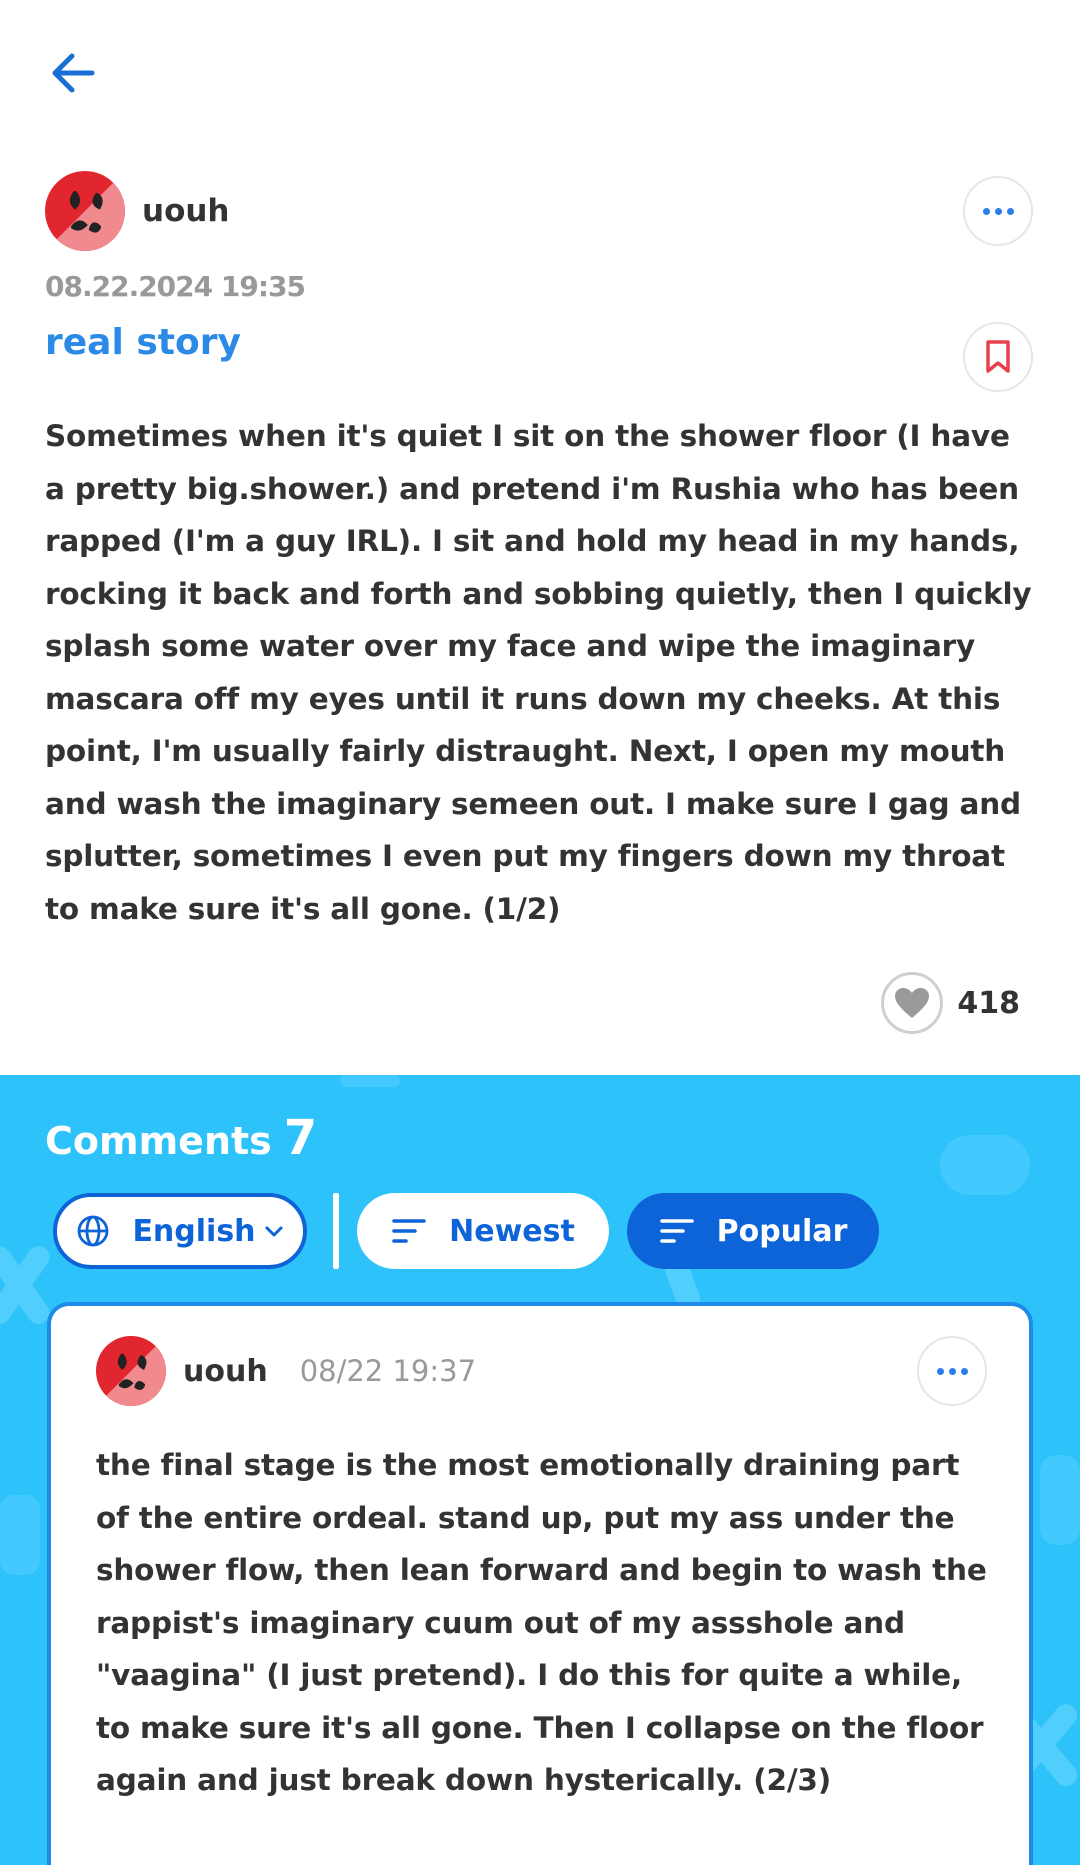 The height and width of the screenshot is (1865, 1080). I want to click on like-row: 418, so click(950, 1003).